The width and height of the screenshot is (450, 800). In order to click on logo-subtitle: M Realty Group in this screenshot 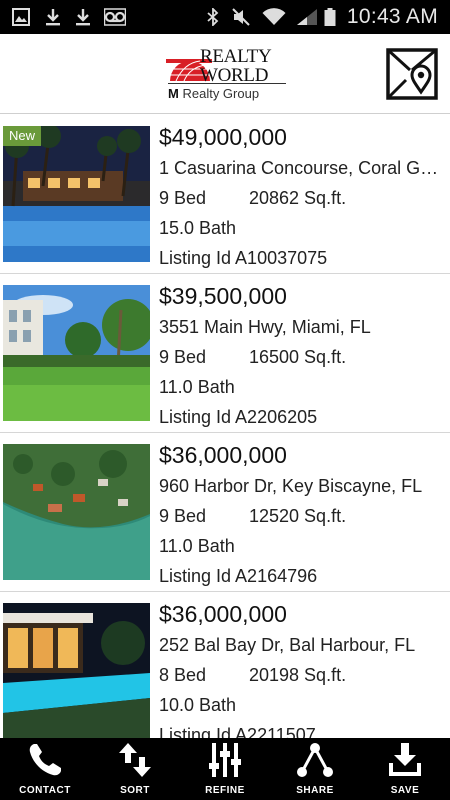, I will do `click(213, 93)`.